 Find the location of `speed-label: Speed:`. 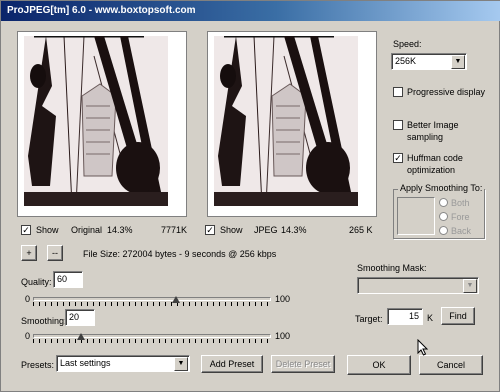

speed-label: Speed: is located at coordinates (407, 44).